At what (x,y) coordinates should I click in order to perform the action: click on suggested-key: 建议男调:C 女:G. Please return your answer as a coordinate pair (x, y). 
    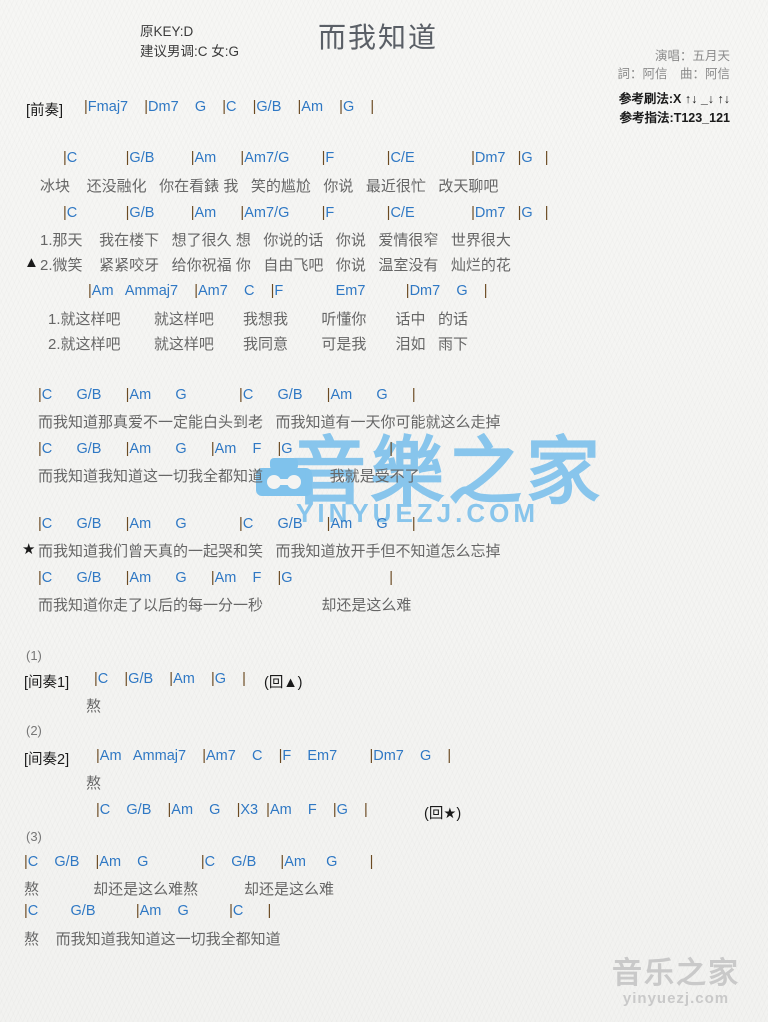
    Looking at the image, I should click on (190, 51).